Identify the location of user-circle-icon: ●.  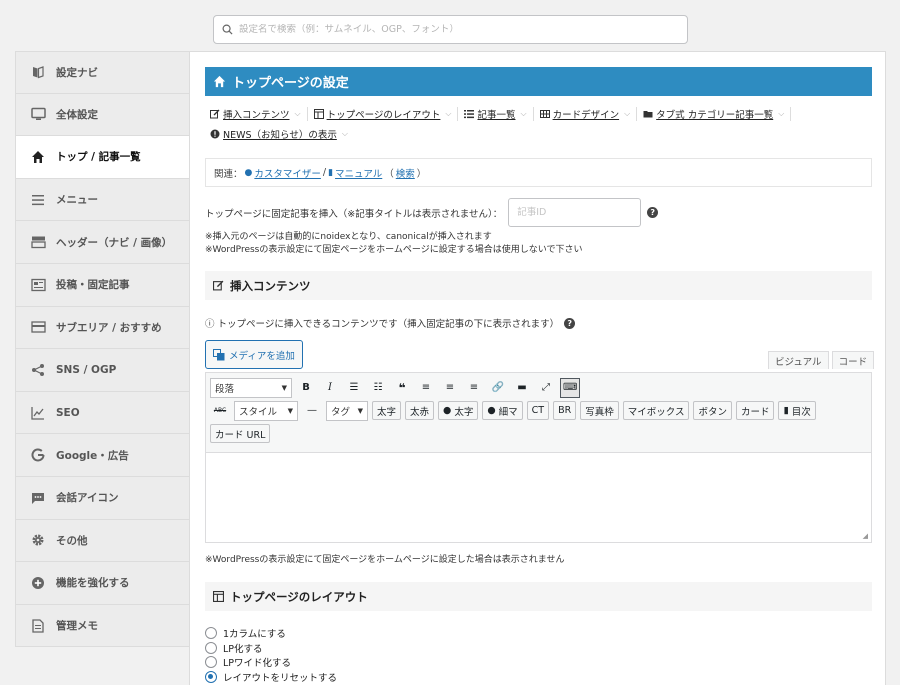
(447, 410).